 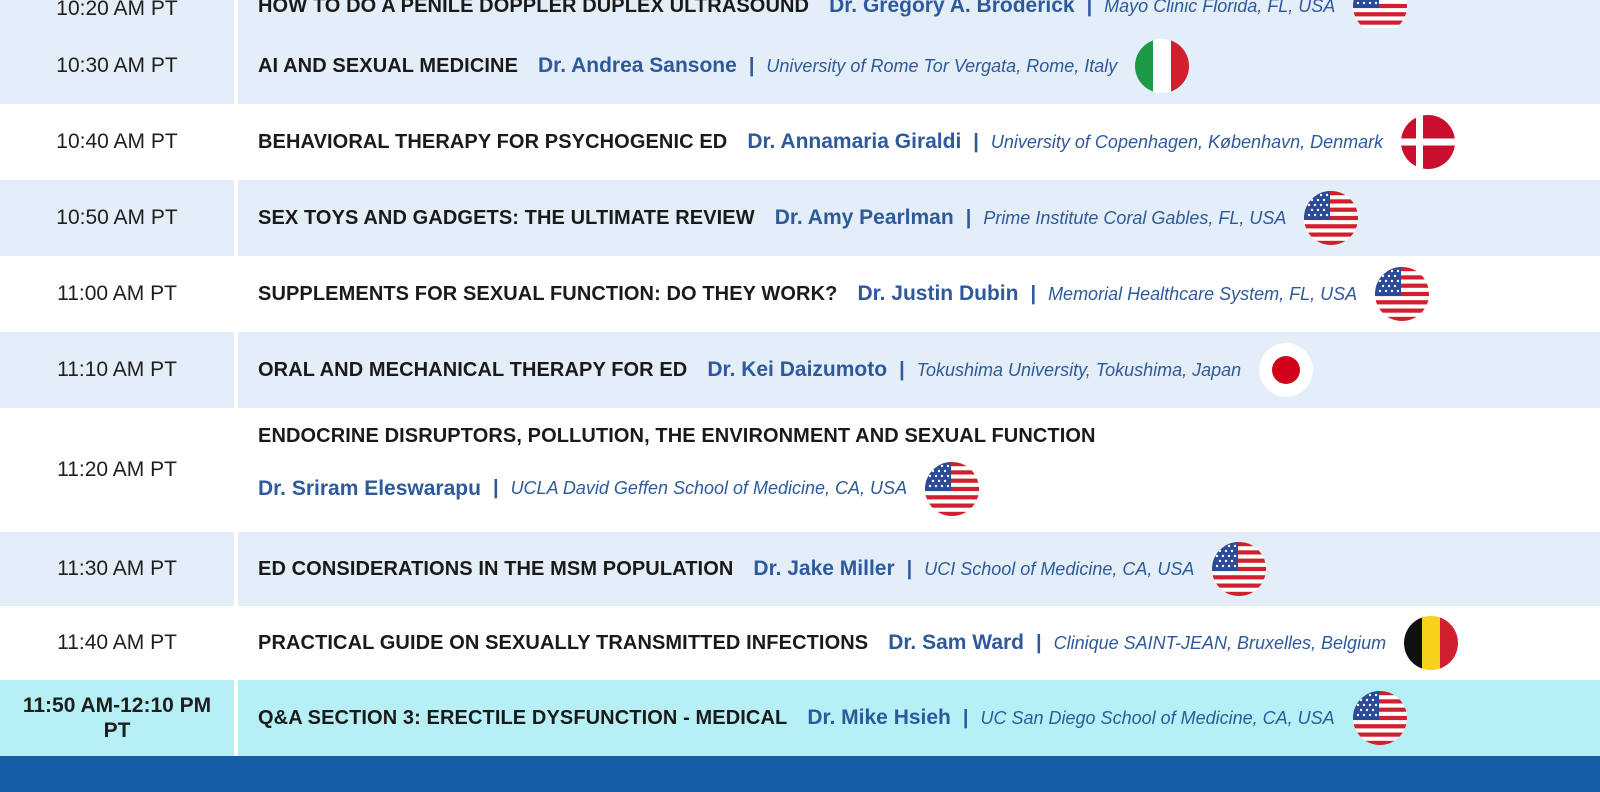 I want to click on speaker-name: Dr. Kei Daizumoto, so click(x=797, y=369).